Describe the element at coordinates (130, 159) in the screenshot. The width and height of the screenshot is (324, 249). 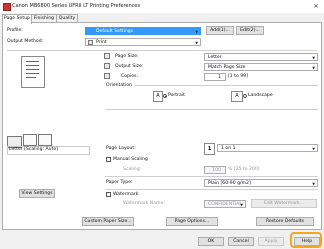
I see `manual-scaling-label: Manual Scaling` at that location.